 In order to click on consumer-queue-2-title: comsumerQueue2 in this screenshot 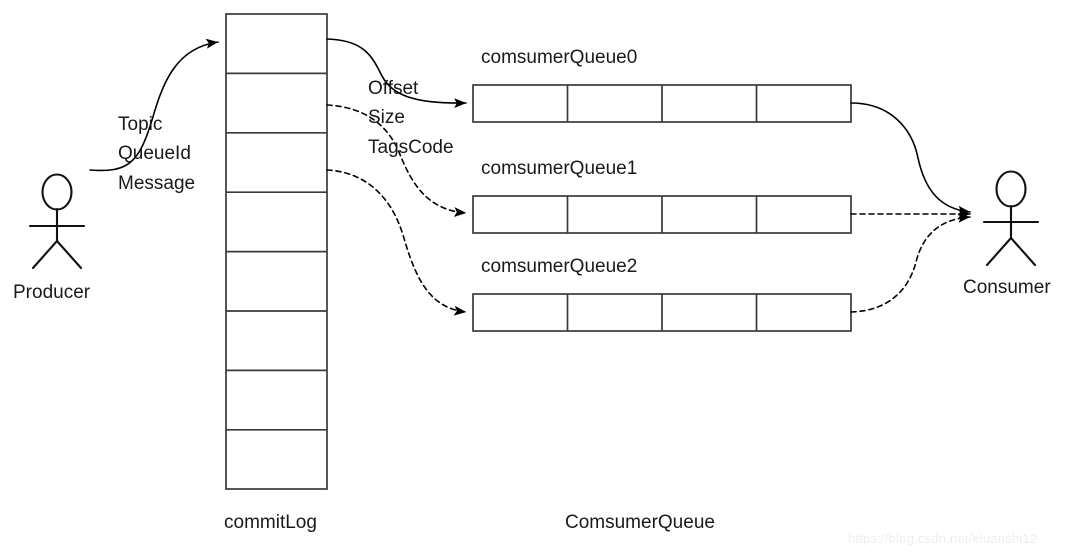, I will do `click(559, 266)`.